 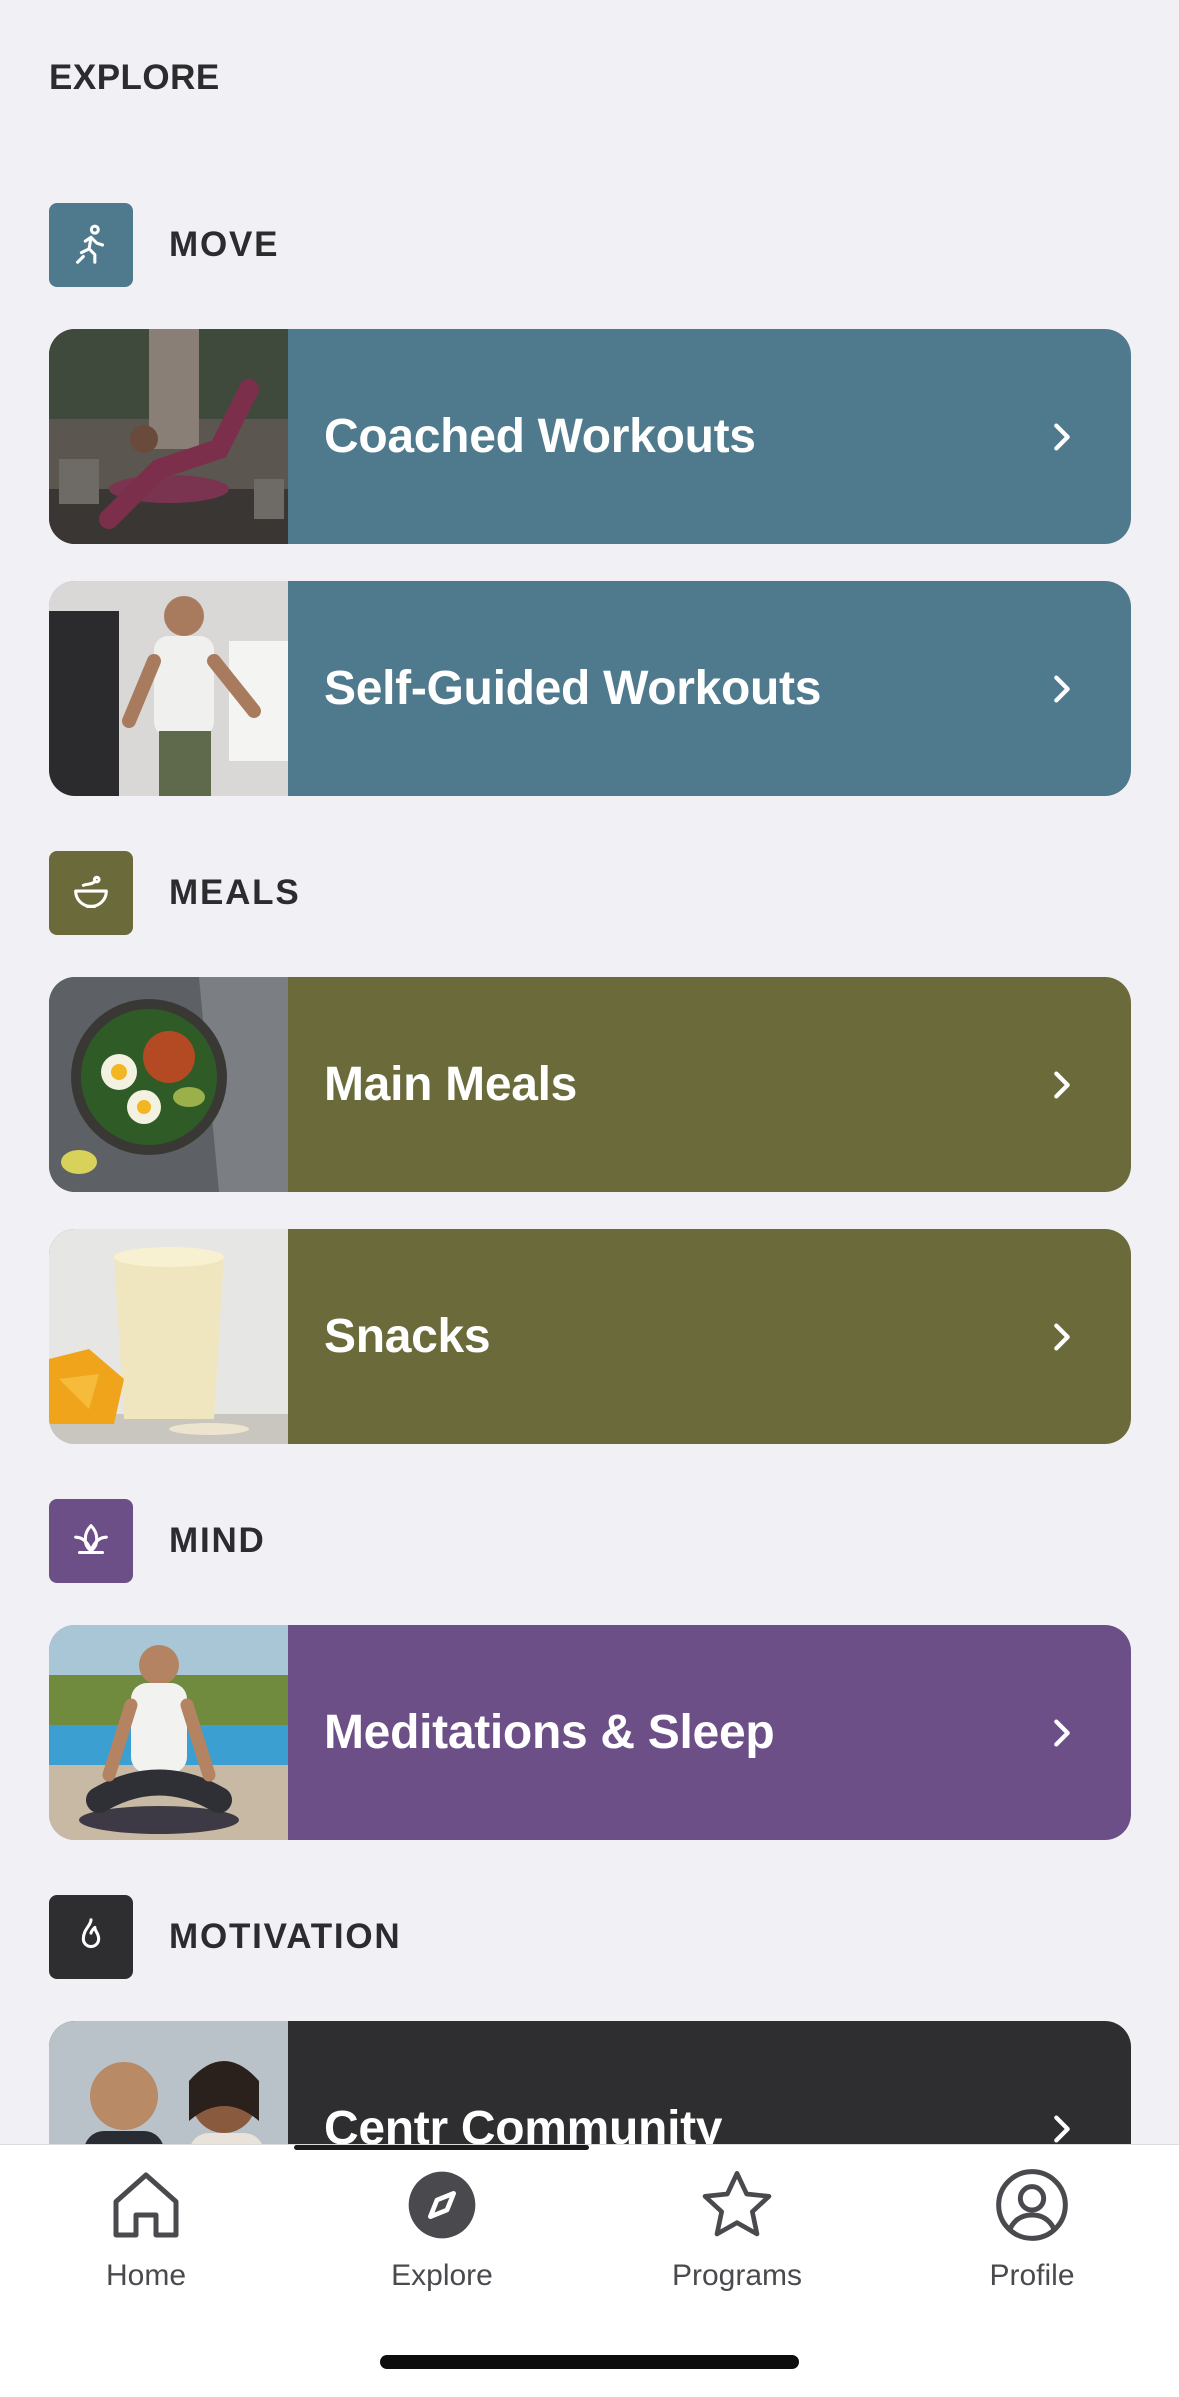 I want to click on section-label-meals: MEALS, so click(x=235, y=892).